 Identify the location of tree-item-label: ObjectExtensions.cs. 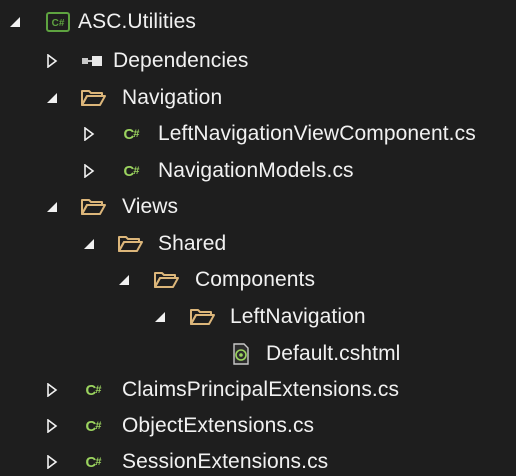
(218, 425).